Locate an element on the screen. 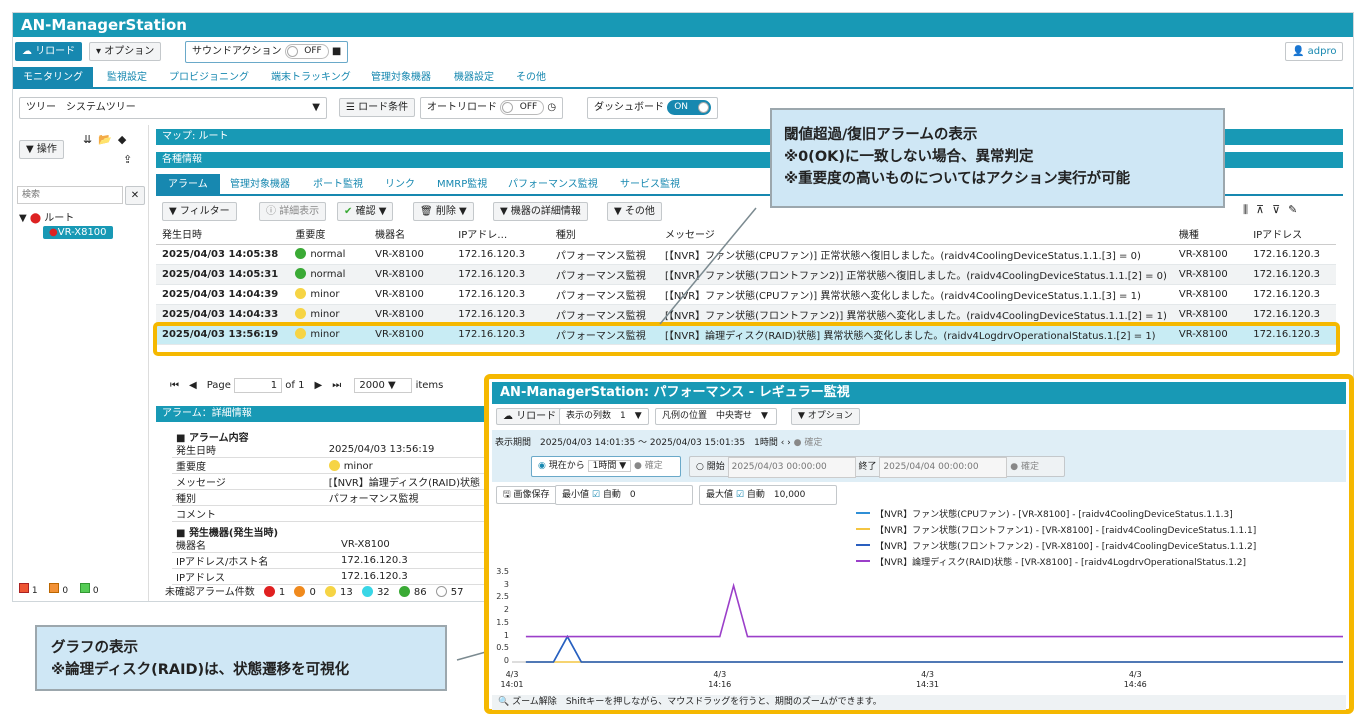  callout-graph: グラフの表示 ※論理ディスク(RAID)は、状態遷移を可視化 is located at coordinates (241, 658).